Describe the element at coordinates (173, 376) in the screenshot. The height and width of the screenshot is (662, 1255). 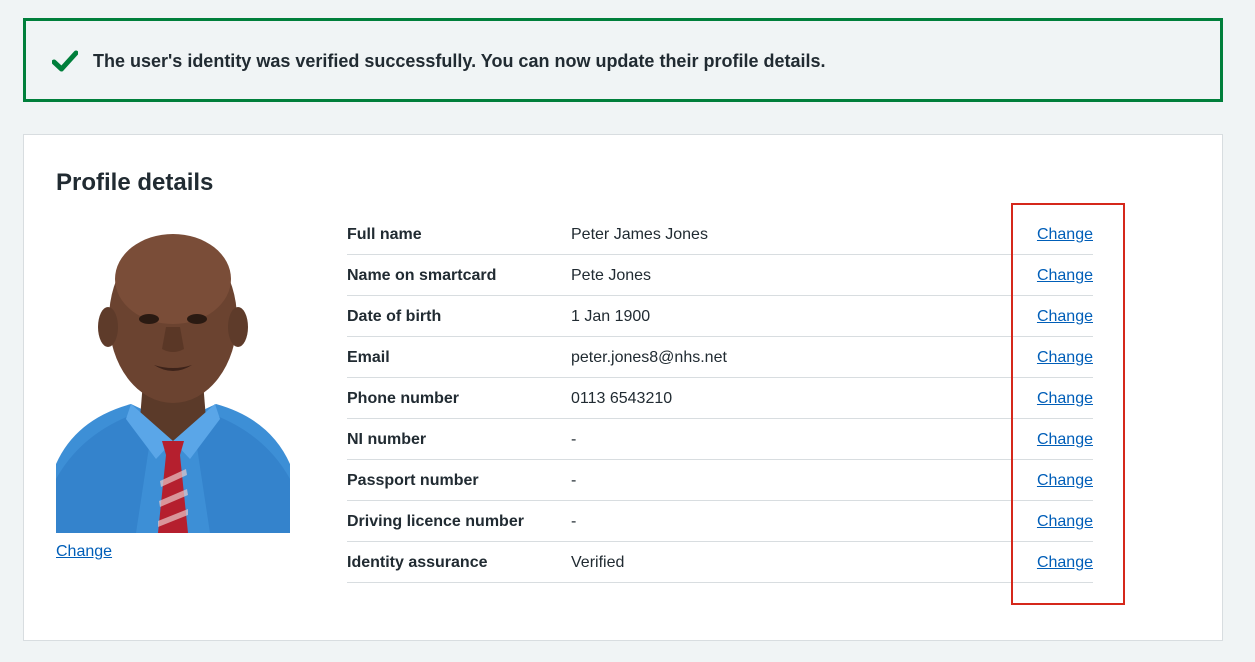
I see `profile-photo` at that location.